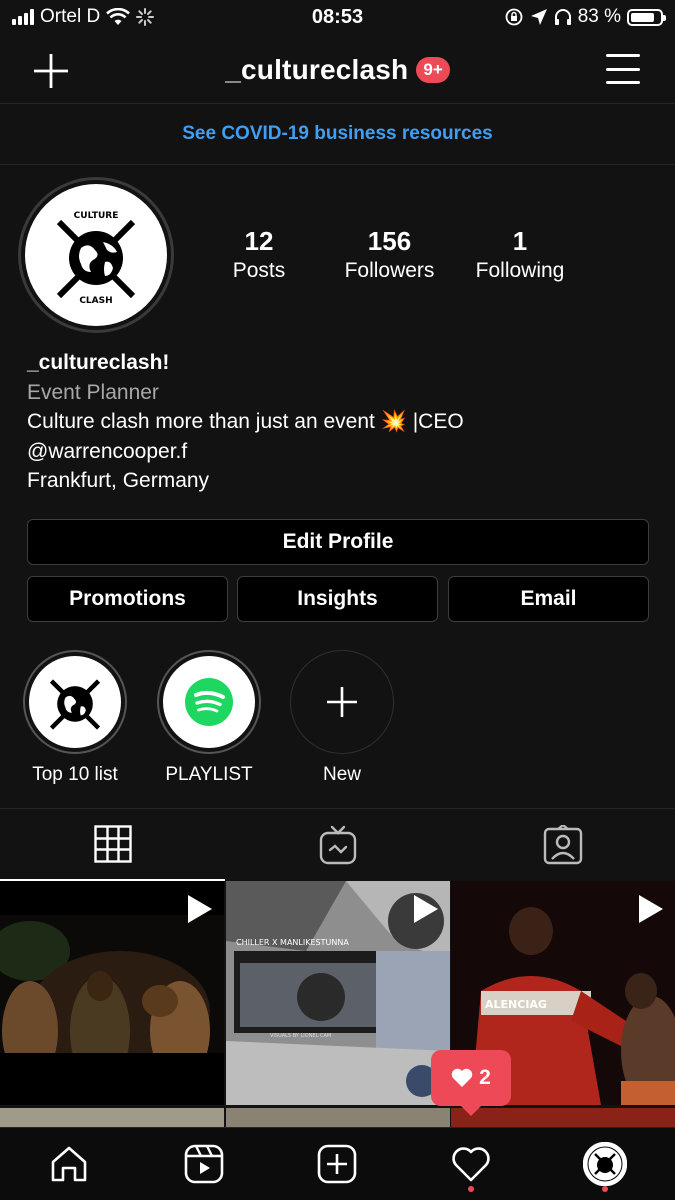 Image resolution: width=675 pixels, height=1200 pixels. Describe the element at coordinates (435, 421) in the screenshot. I see `bio-ceo-text: |CEO` at that location.